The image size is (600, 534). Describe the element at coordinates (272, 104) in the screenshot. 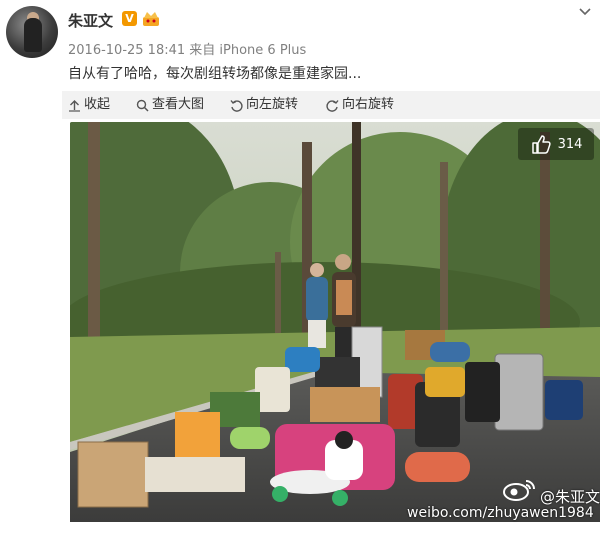

I see `rotate-left-label: 向左旋转` at that location.